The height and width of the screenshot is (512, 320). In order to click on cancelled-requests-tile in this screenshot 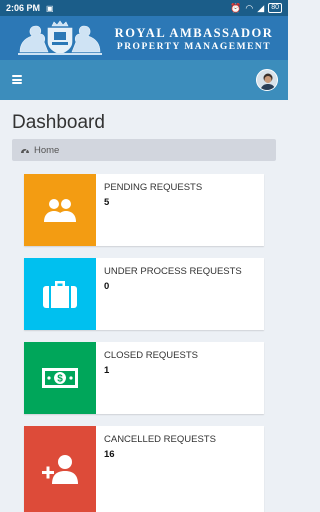, I will do `click(60, 469)`.